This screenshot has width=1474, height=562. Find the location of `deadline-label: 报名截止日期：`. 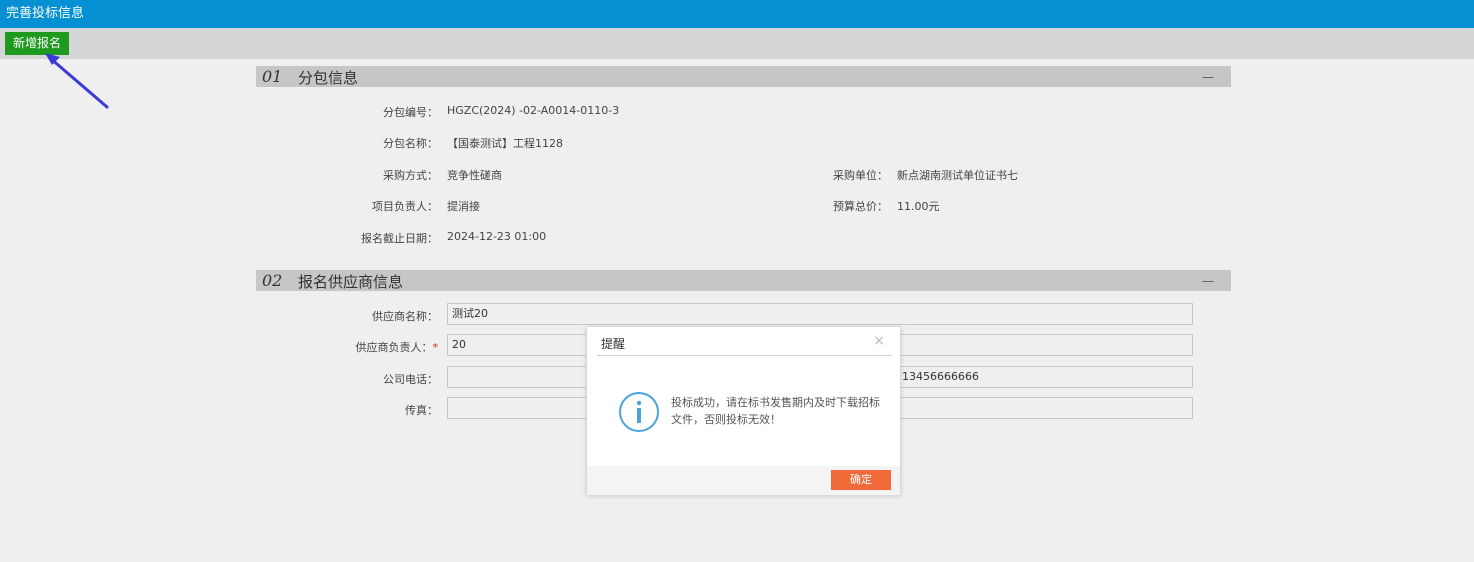

deadline-label: 报名截止日期： is located at coordinates (399, 238).